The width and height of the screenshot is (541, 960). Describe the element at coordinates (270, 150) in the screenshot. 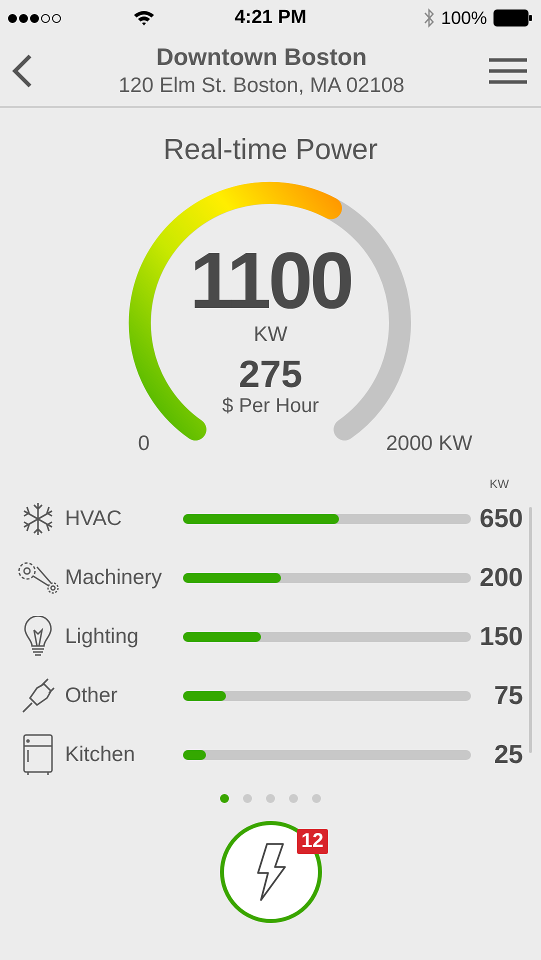

I see `section-title: Real-time Power` at that location.